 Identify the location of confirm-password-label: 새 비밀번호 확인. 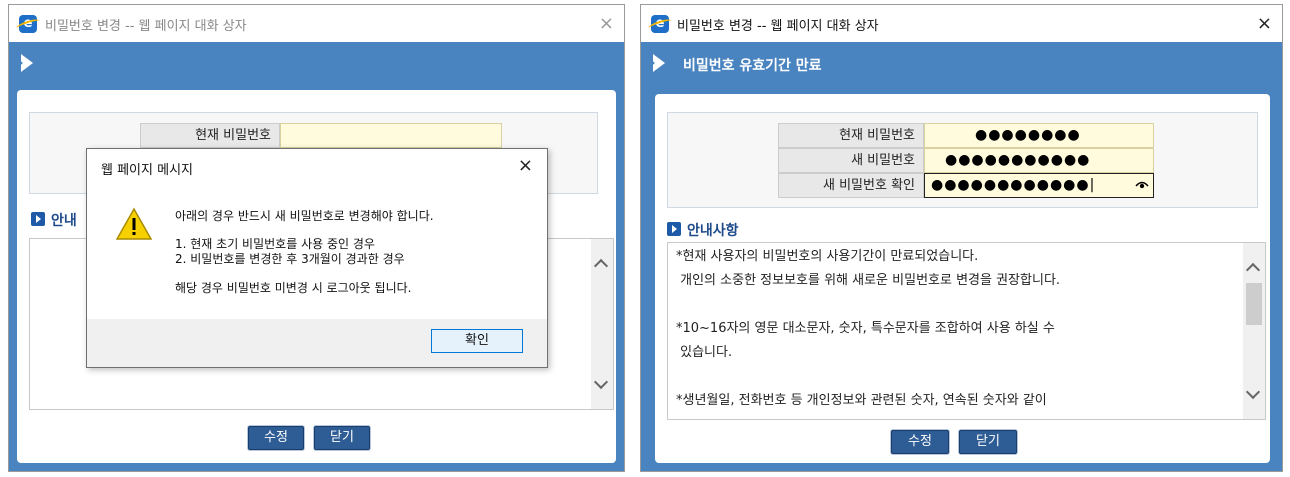
(851, 185).